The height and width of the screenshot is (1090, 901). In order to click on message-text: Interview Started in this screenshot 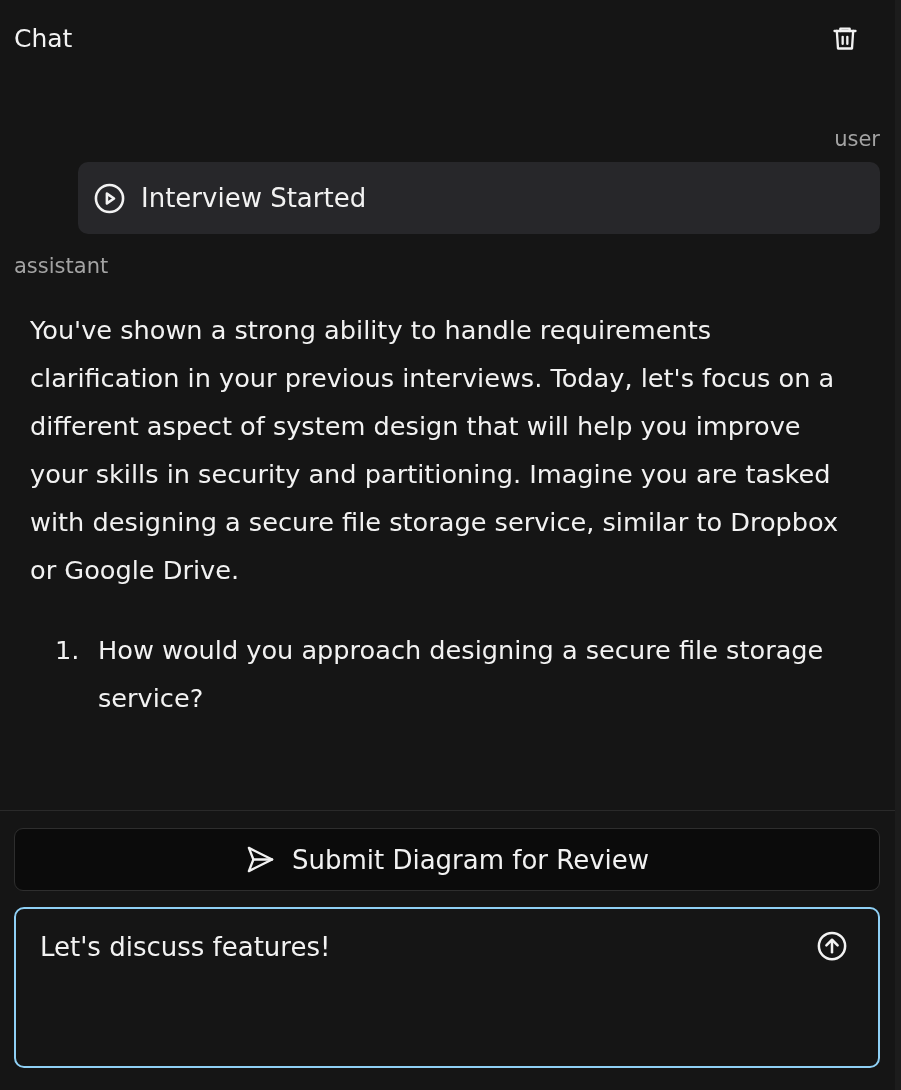, I will do `click(254, 198)`.